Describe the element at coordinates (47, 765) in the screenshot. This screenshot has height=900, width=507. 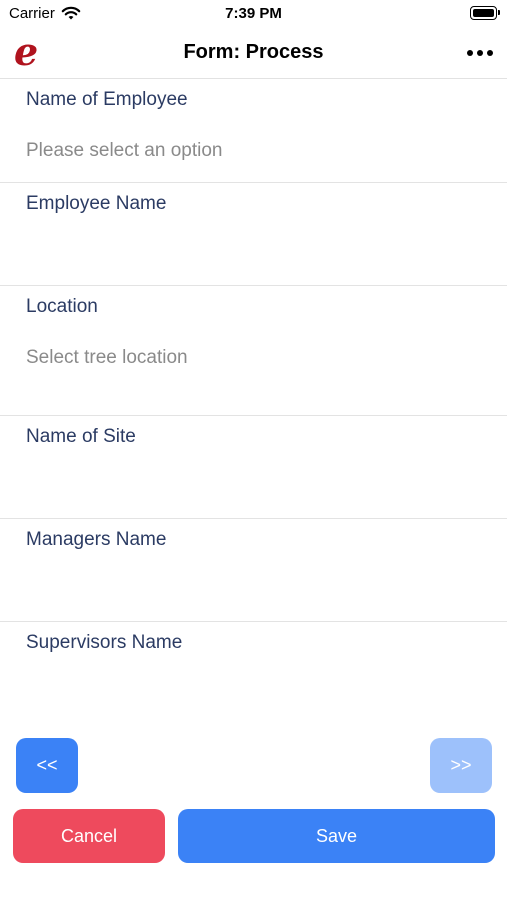
I see `previous-button: <<` at that location.